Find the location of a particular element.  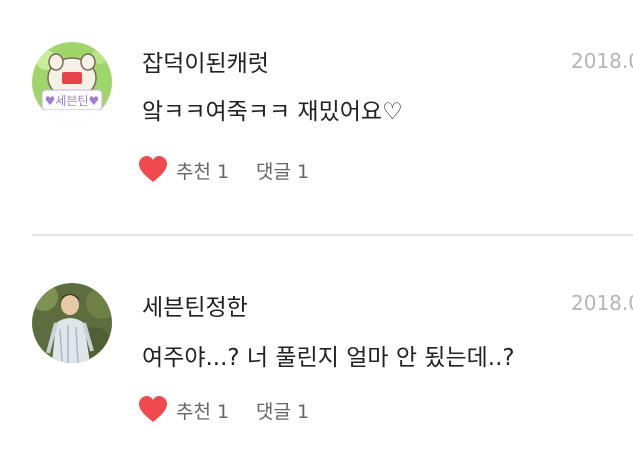

avatar is located at coordinates (72, 323).